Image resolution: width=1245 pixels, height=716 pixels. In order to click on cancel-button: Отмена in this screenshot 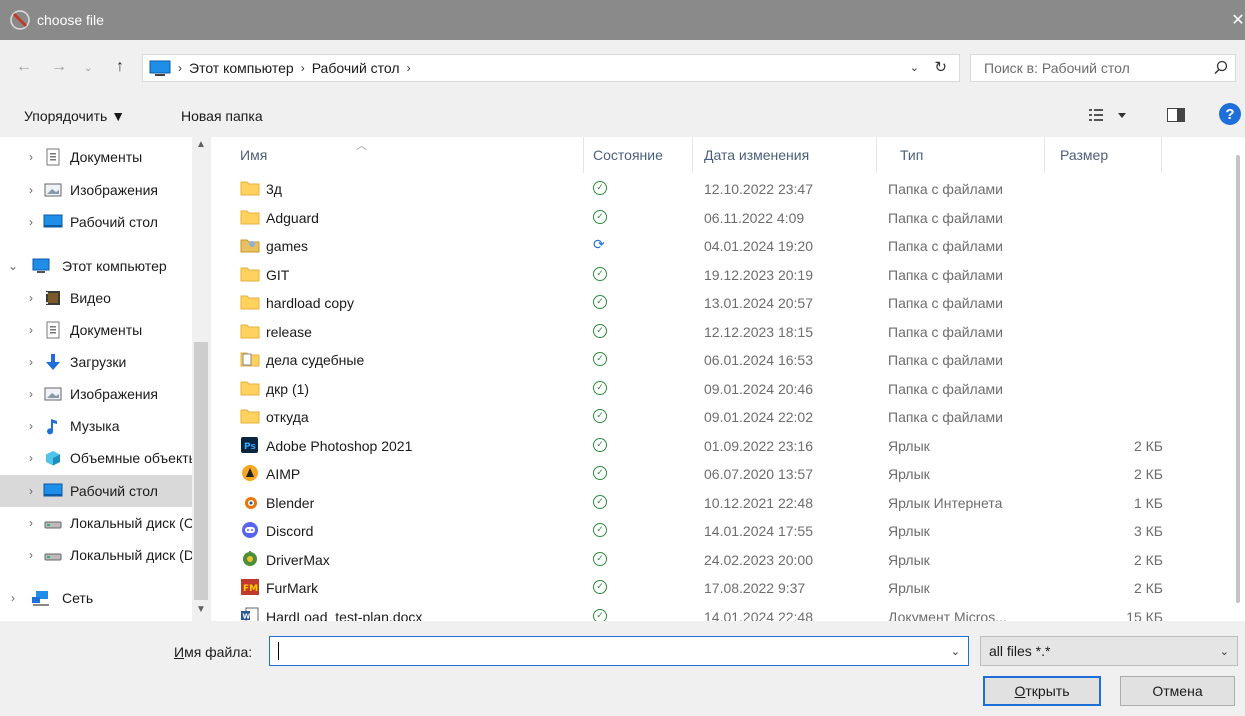, I will do `click(1177, 691)`.